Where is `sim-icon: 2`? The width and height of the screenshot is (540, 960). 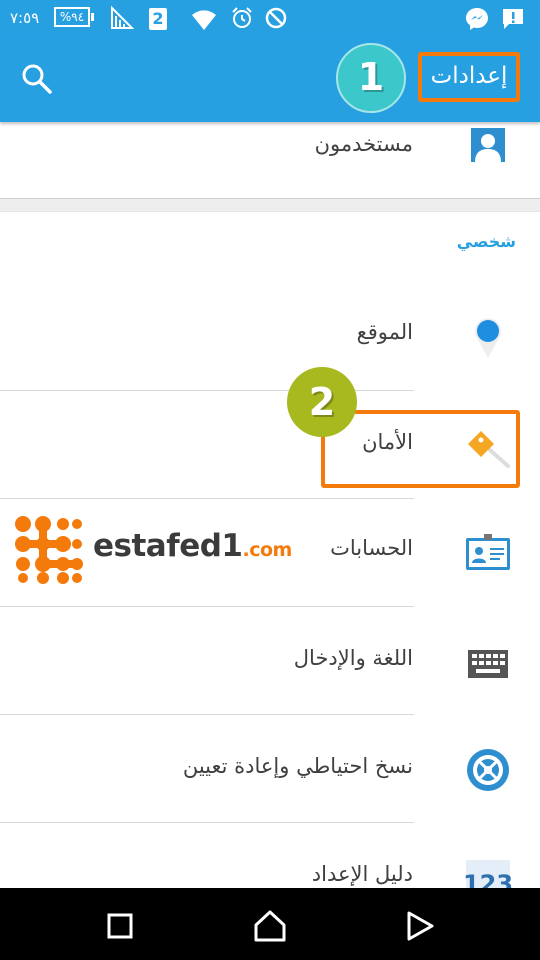 sim-icon: 2 is located at coordinates (158, 19).